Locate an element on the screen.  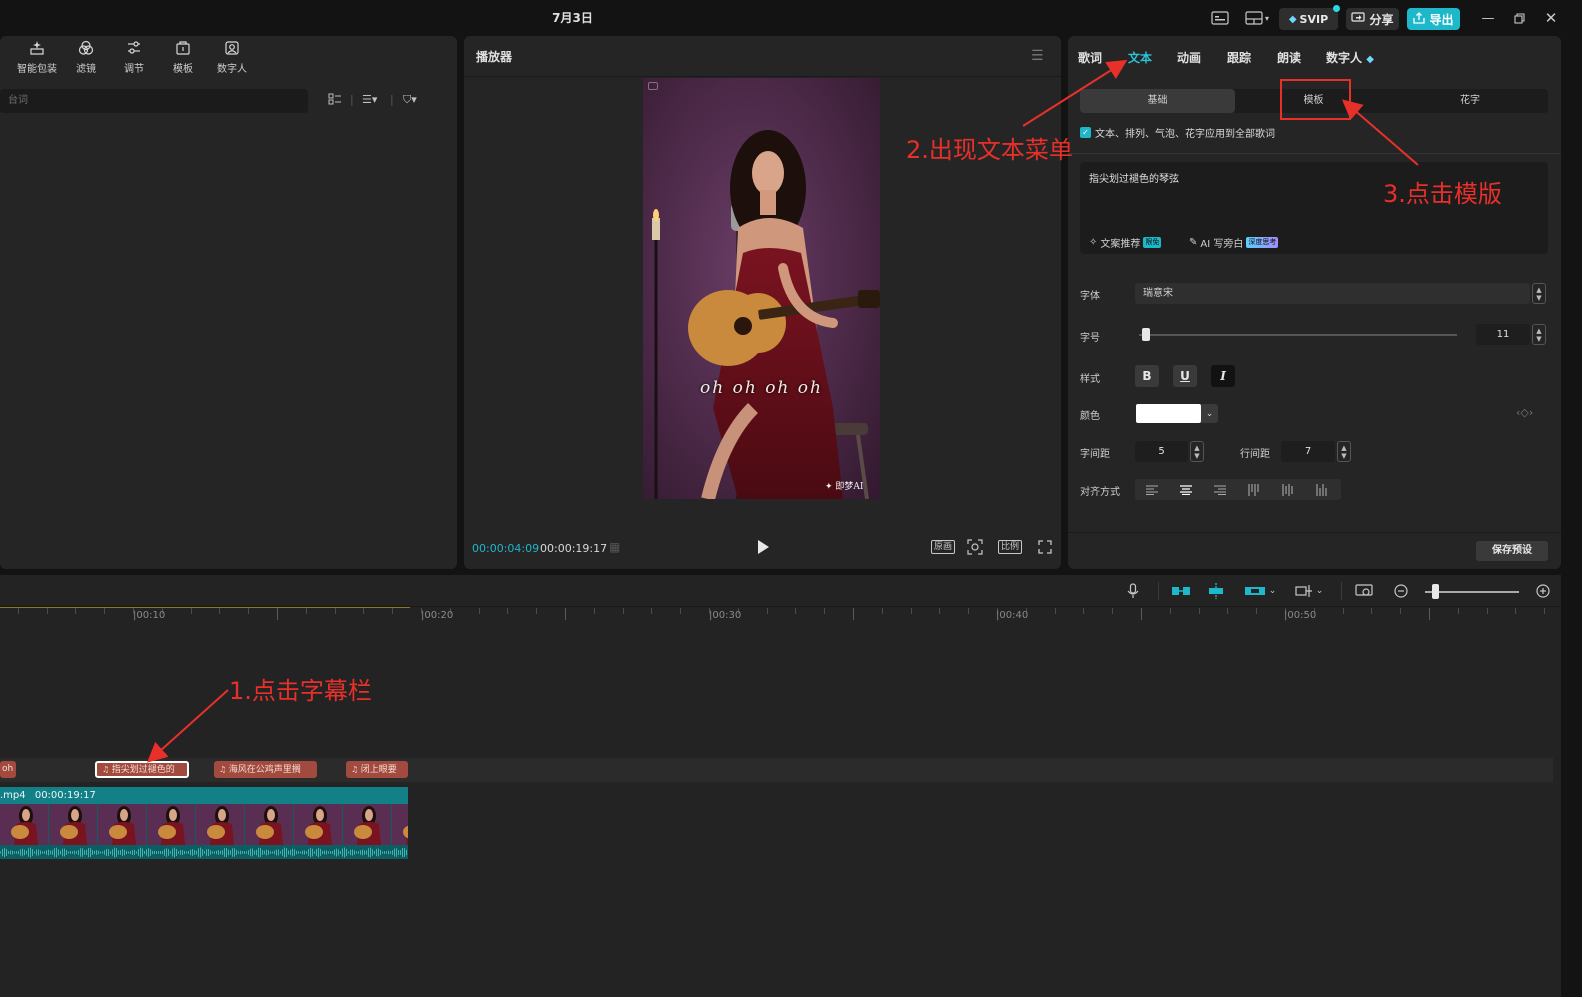
tool-template: 模板 is located at coordinates (183, 58).